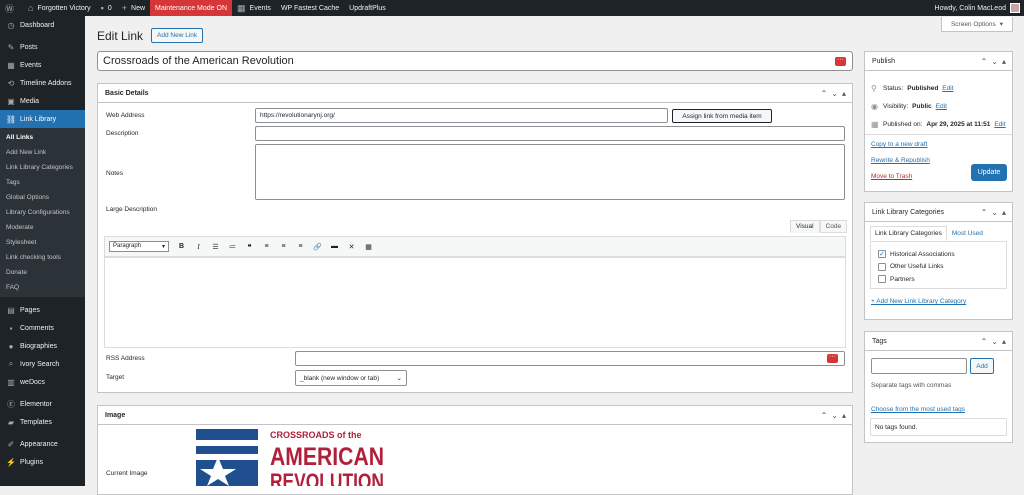 This screenshot has height=495, width=1024. What do you see at coordinates (475, 61) in the screenshot?
I see `link-title-input: Crossroads of the American Revolution` at bounding box center [475, 61].